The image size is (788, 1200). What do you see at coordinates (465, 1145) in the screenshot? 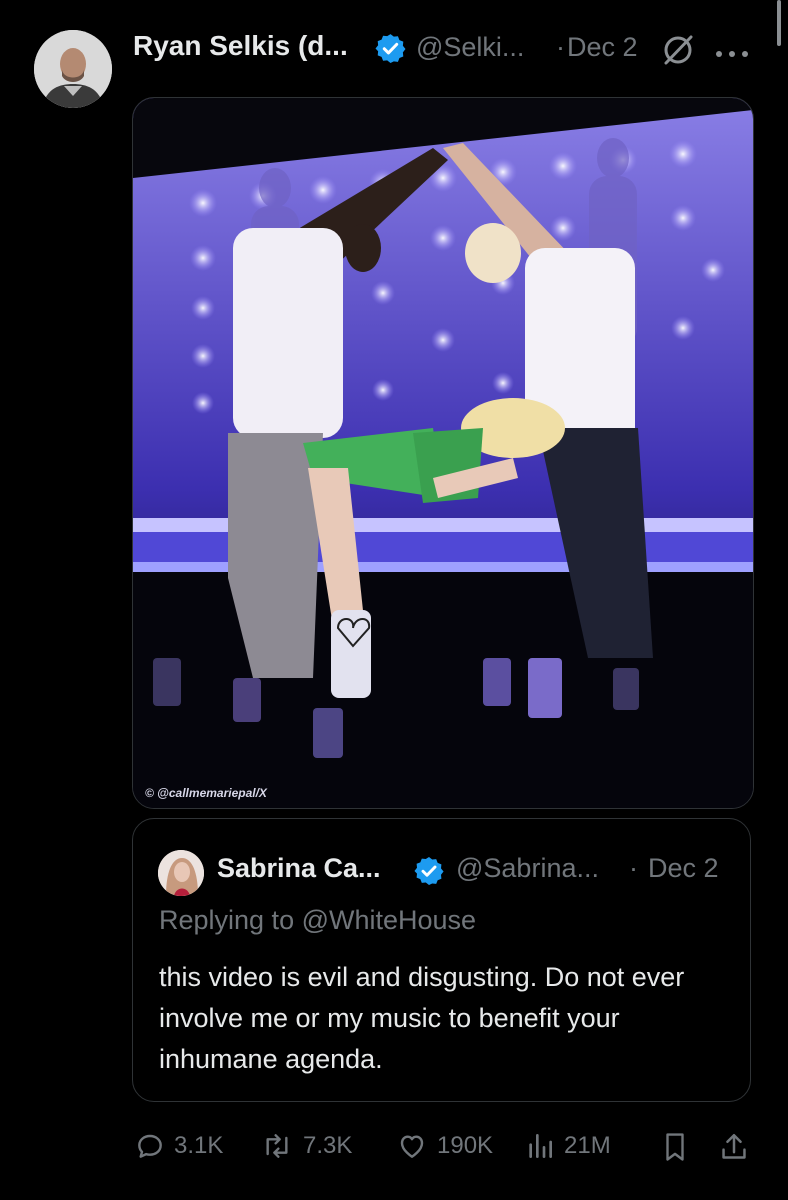
I see `like-count: 190K` at bounding box center [465, 1145].